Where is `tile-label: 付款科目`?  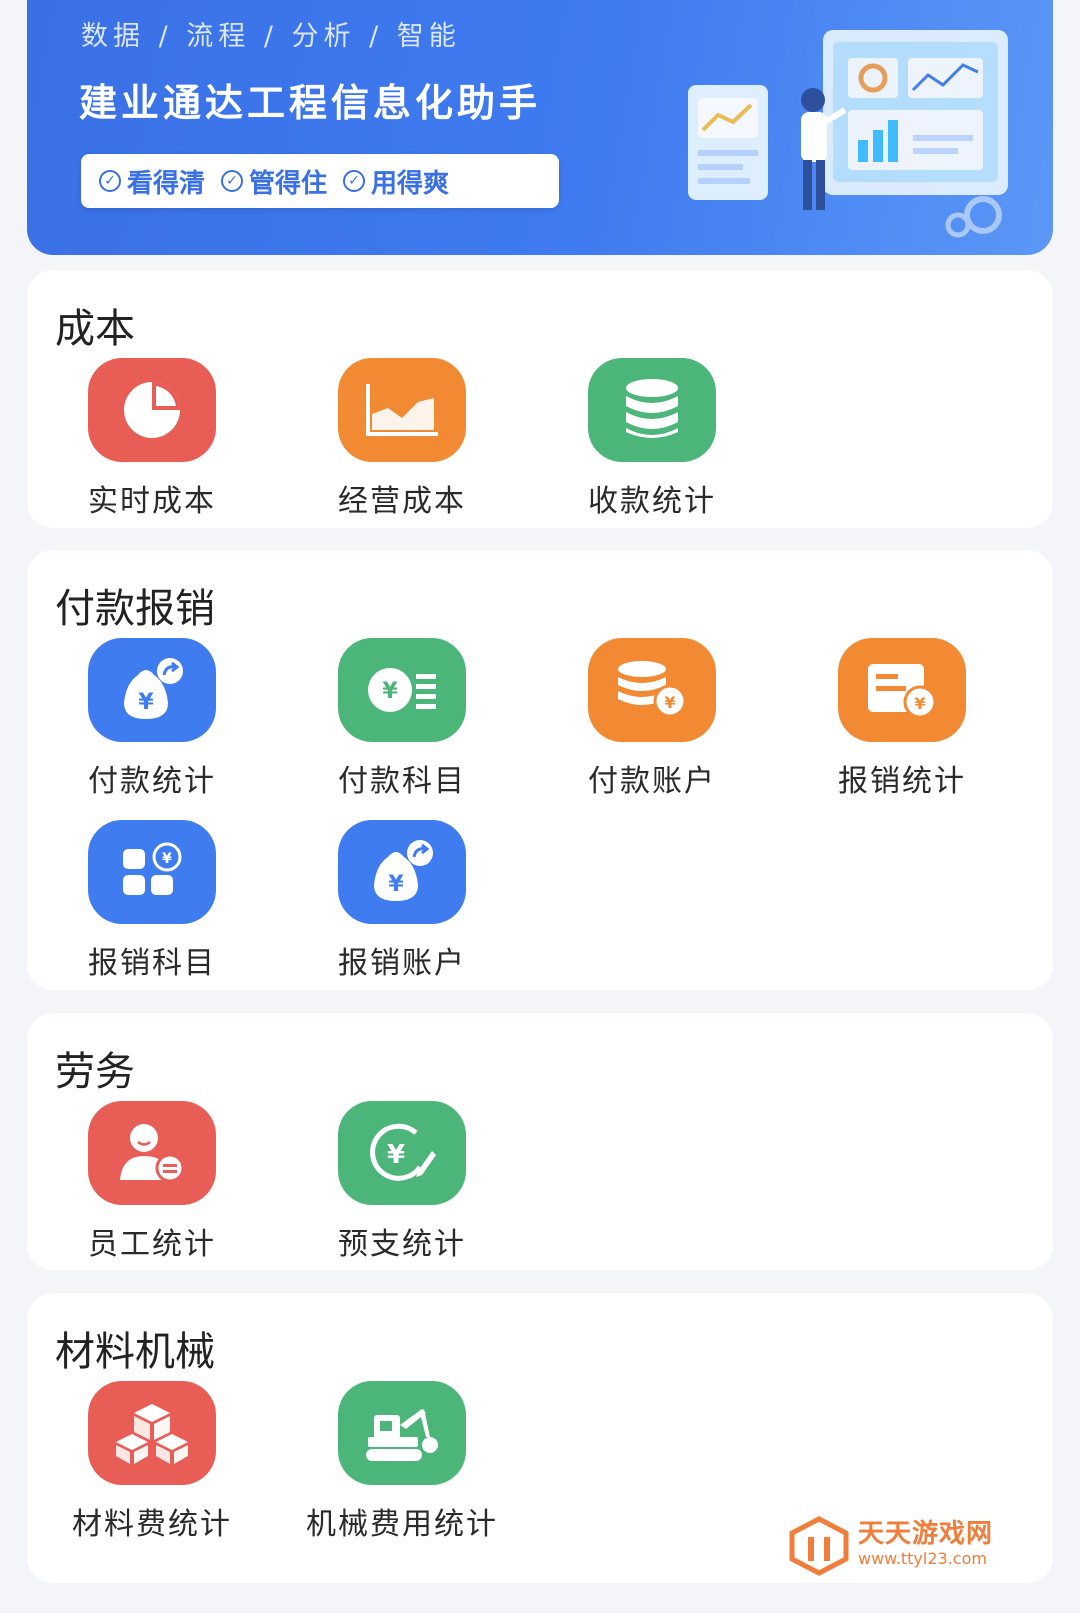 tile-label: 付款科目 is located at coordinates (402, 781).